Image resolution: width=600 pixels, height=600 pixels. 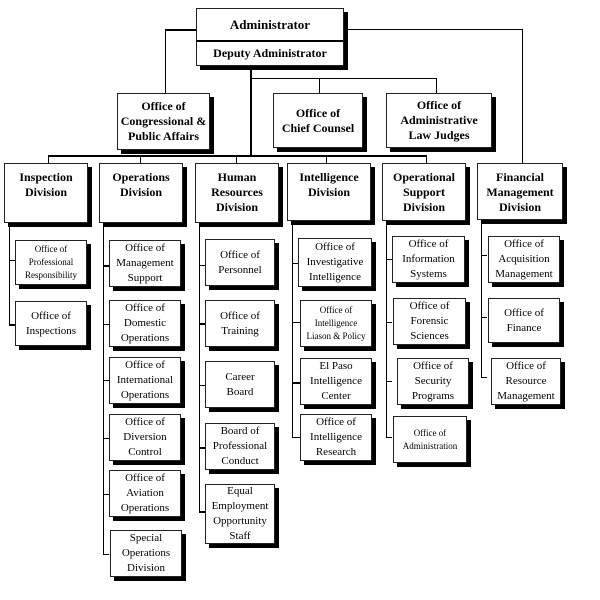 What do you see at coordinates (240, 431) in the screenshot?
I see `box-line: Board of` at bounding box center [240, 431].